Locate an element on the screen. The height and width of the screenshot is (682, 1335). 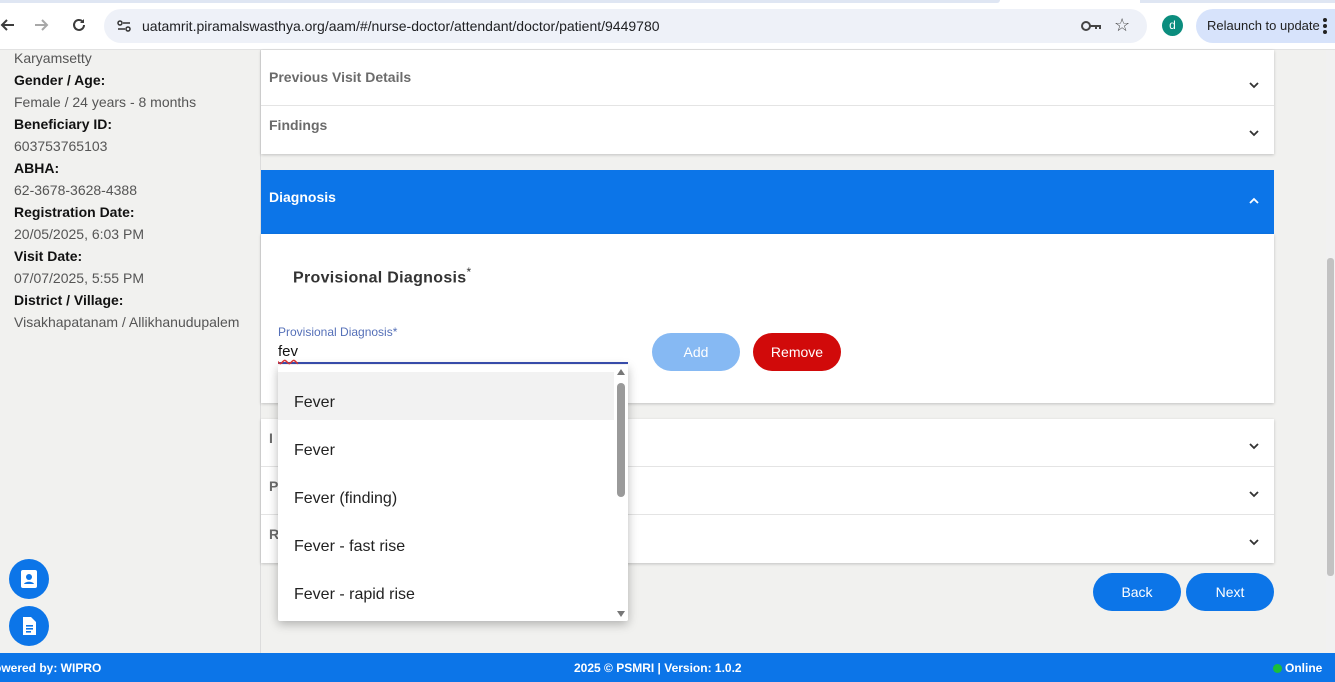
abha-label: ABHA: is located at coordinates (37, 168).